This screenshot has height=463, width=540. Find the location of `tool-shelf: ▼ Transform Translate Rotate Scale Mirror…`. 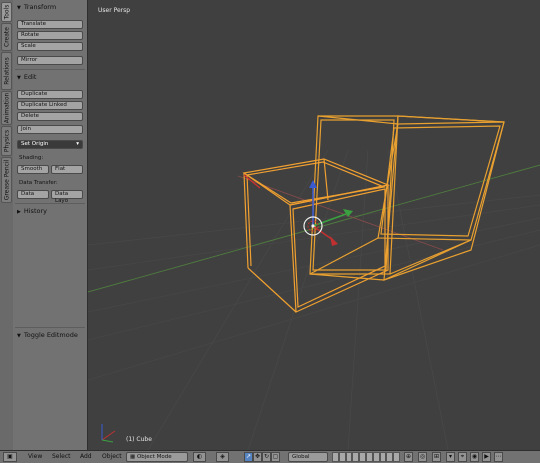

tool-shelf: ▼ Transform Translate Rotate Scale Mirror… is located at coordinates (50, 225).